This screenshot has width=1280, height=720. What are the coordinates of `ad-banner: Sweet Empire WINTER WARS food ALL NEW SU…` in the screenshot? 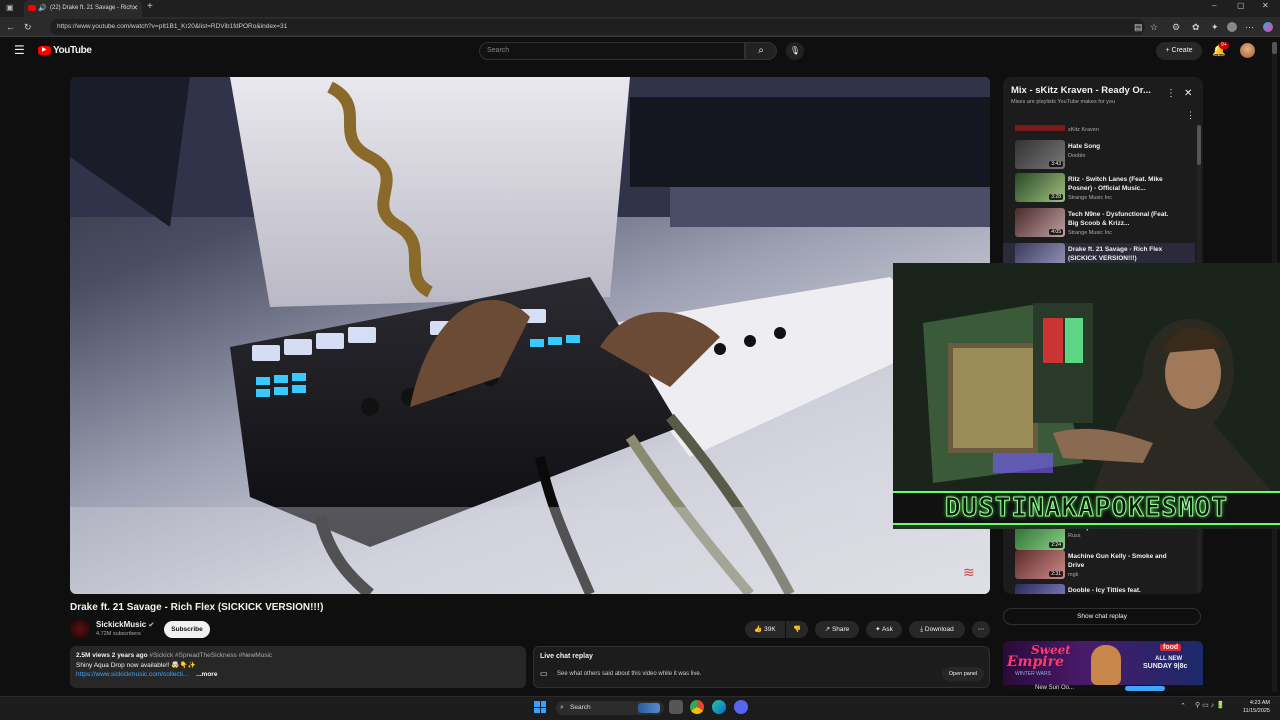 It's located at (1103, 666).